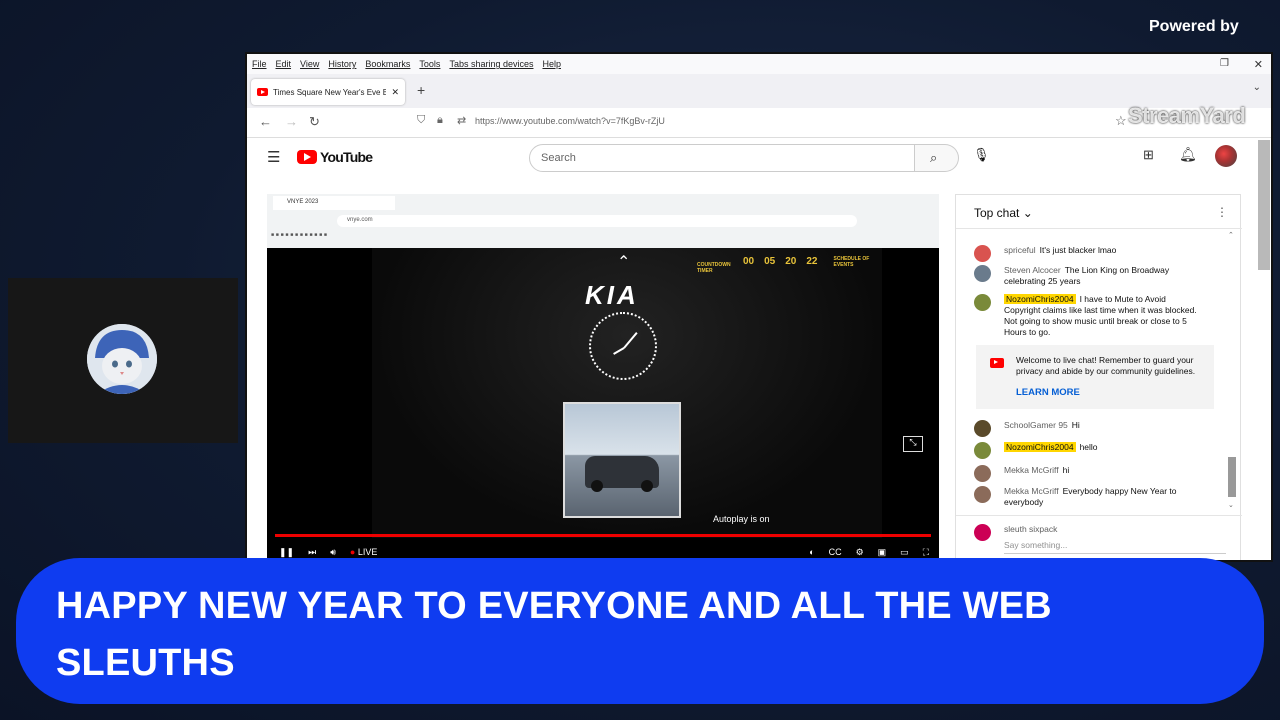 The image size is (1280, 720). I want to click on menu-history: History, so click(342, 64).